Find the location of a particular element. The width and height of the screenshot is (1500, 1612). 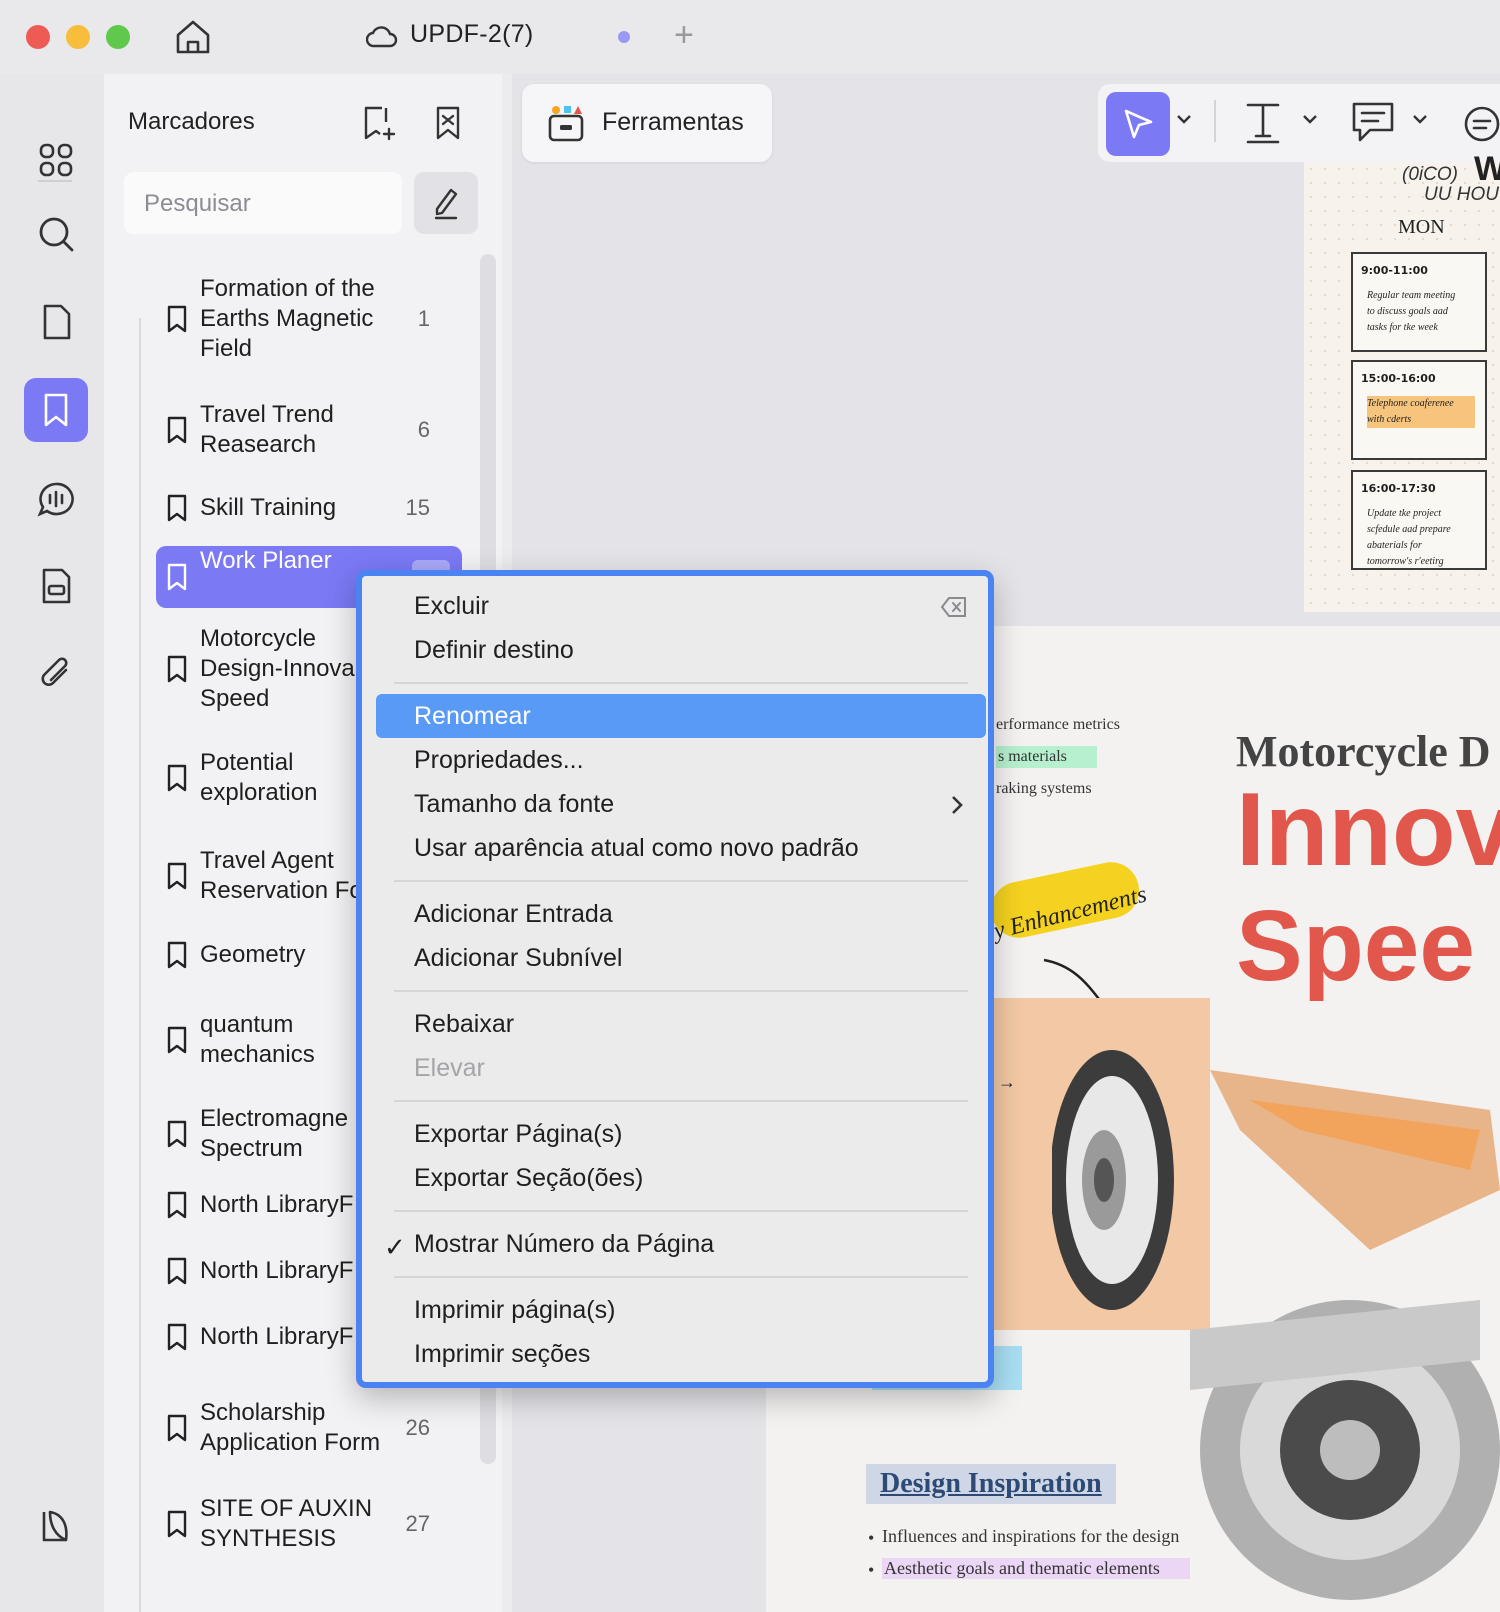

poster-bullet: Aesthetic goals and thematic elements is located at coordinates (1036, 1568).